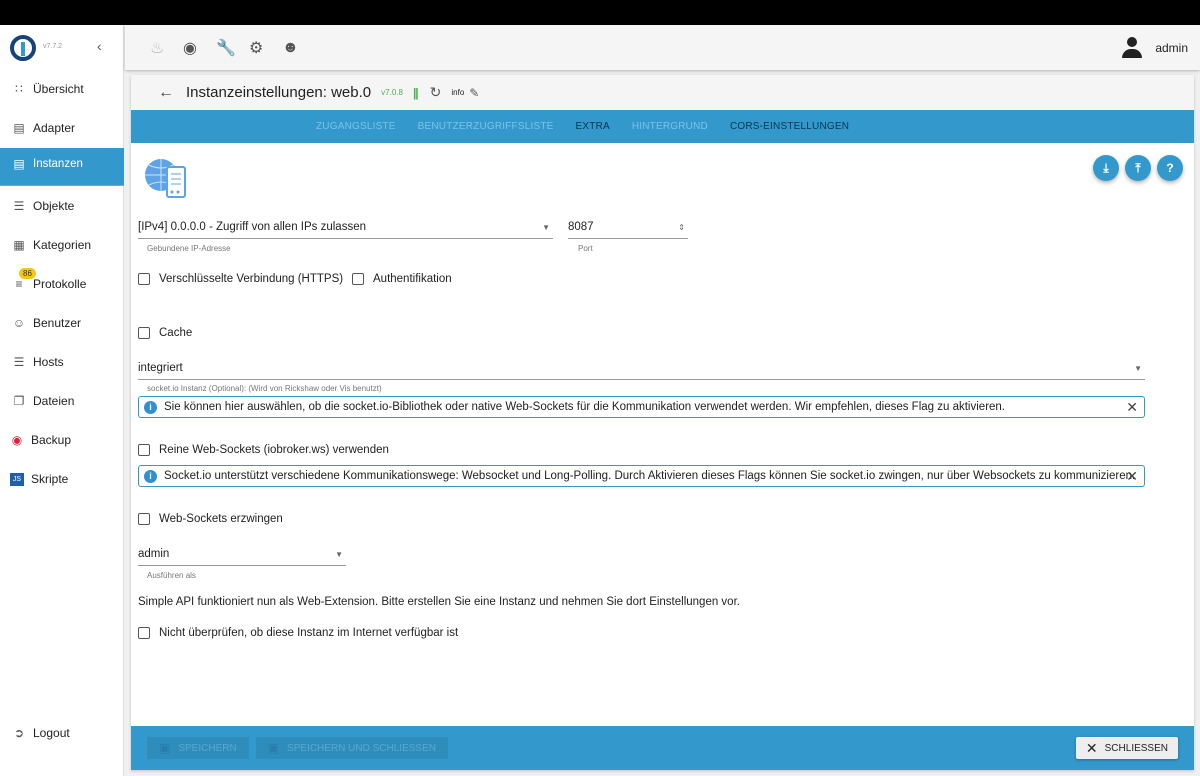 The image size is (1200, 776). What do you see at coordinates (99, 46) in the screenshot?
I see `collapse-icon: ‹` at bounding box center [99, 46].